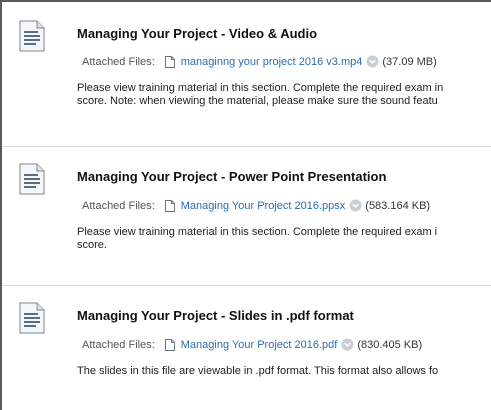  What do you see at coordinates (197, 33) in the screenshot?
I see `item-title: Managing Your Project - Video & Audio` at bounding box center [197, 33].